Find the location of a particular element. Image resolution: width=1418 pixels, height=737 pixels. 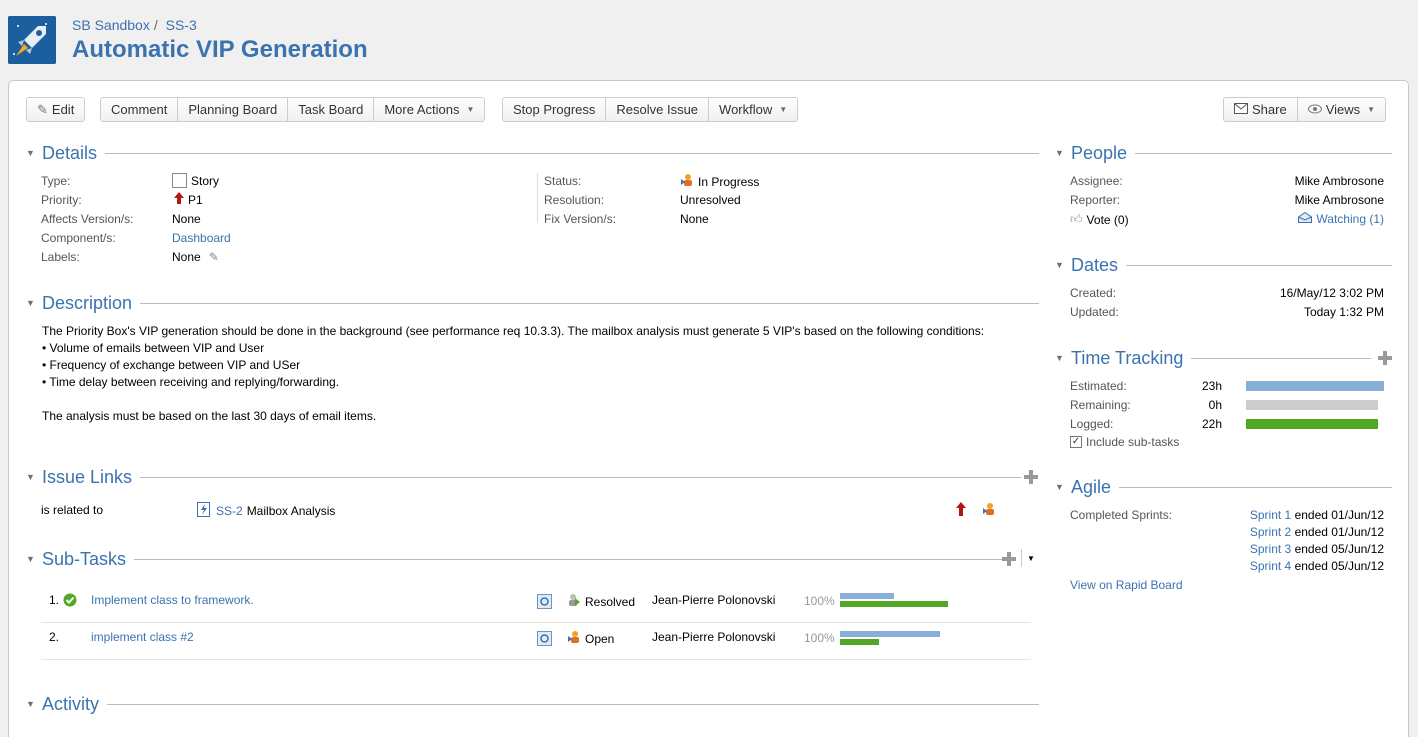

more-actions-label: More Actions is located at coordinates (422, 109).